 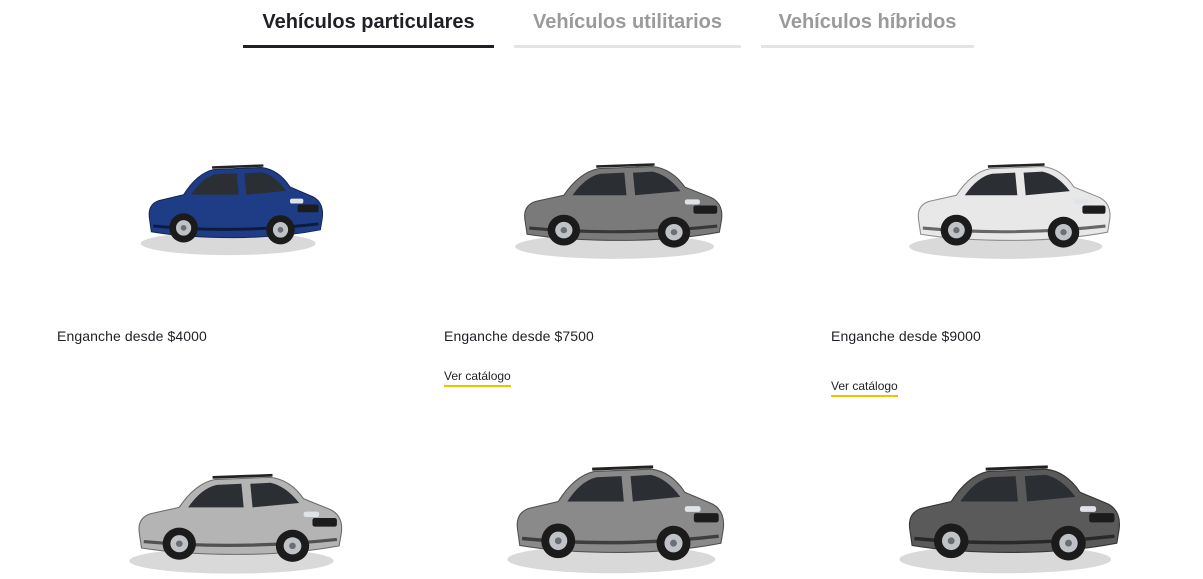 What do you see at coordinates (477, 377) in the screenshot?
I see `ver-catalogo-link-2: Ver catálogo` at bounding box center [477, 377].